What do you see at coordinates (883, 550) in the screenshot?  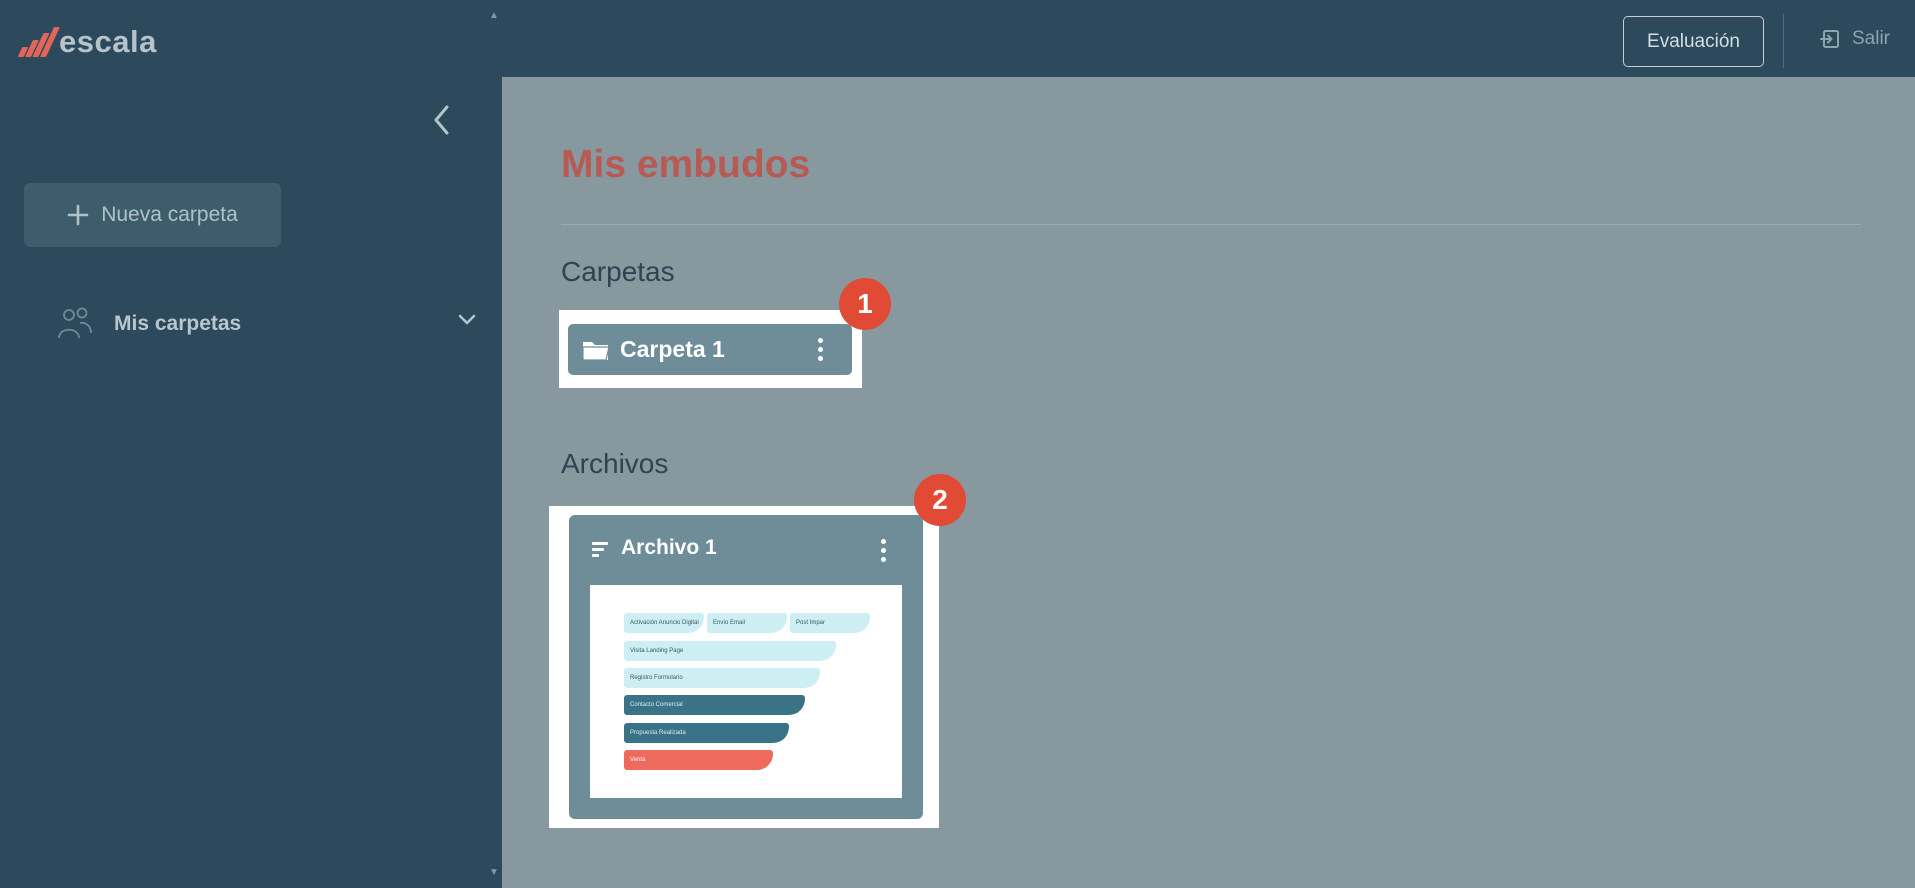 I see `file-options-icon` at bounding box center [883, 550].